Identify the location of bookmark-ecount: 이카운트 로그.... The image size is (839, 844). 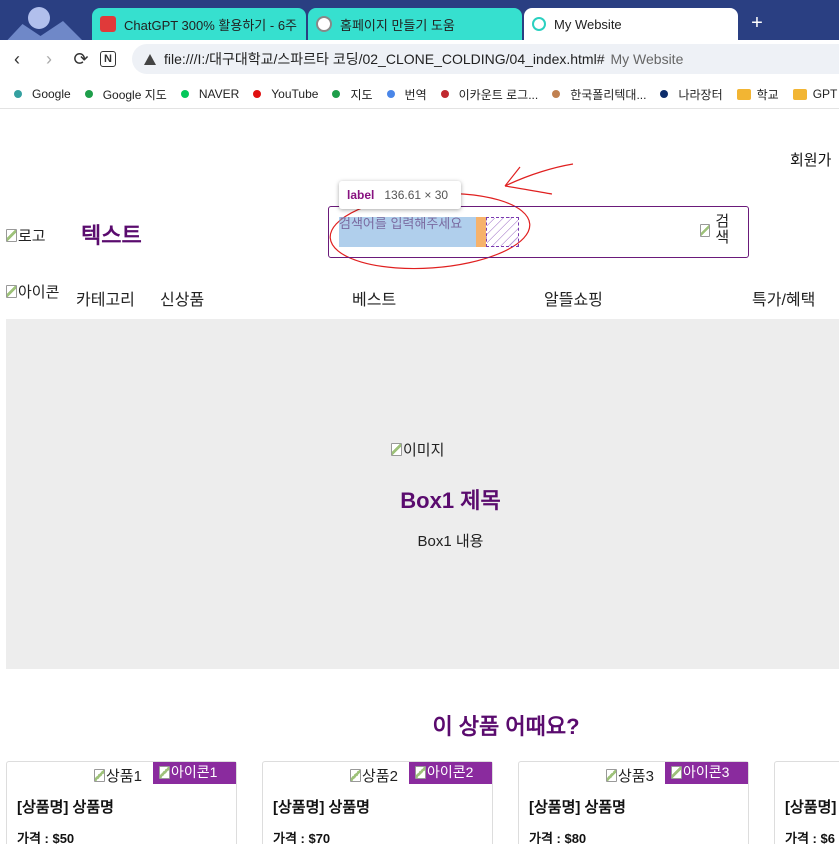
(489, 94).